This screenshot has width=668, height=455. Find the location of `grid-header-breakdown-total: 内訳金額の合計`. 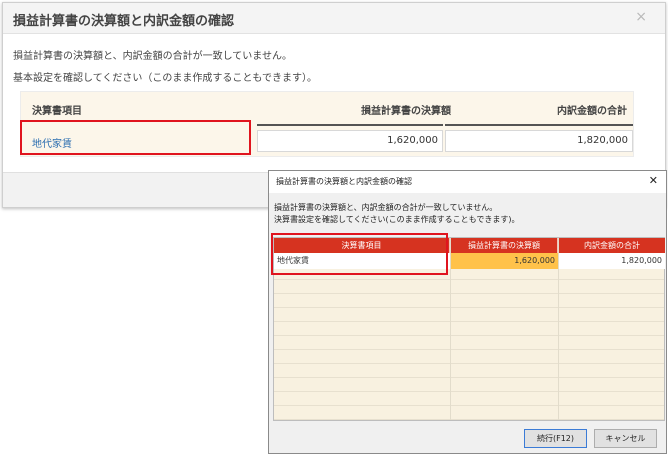

grid-header-breakdown-total: 内訳金額の合計 is located at coordinates (612, 245).